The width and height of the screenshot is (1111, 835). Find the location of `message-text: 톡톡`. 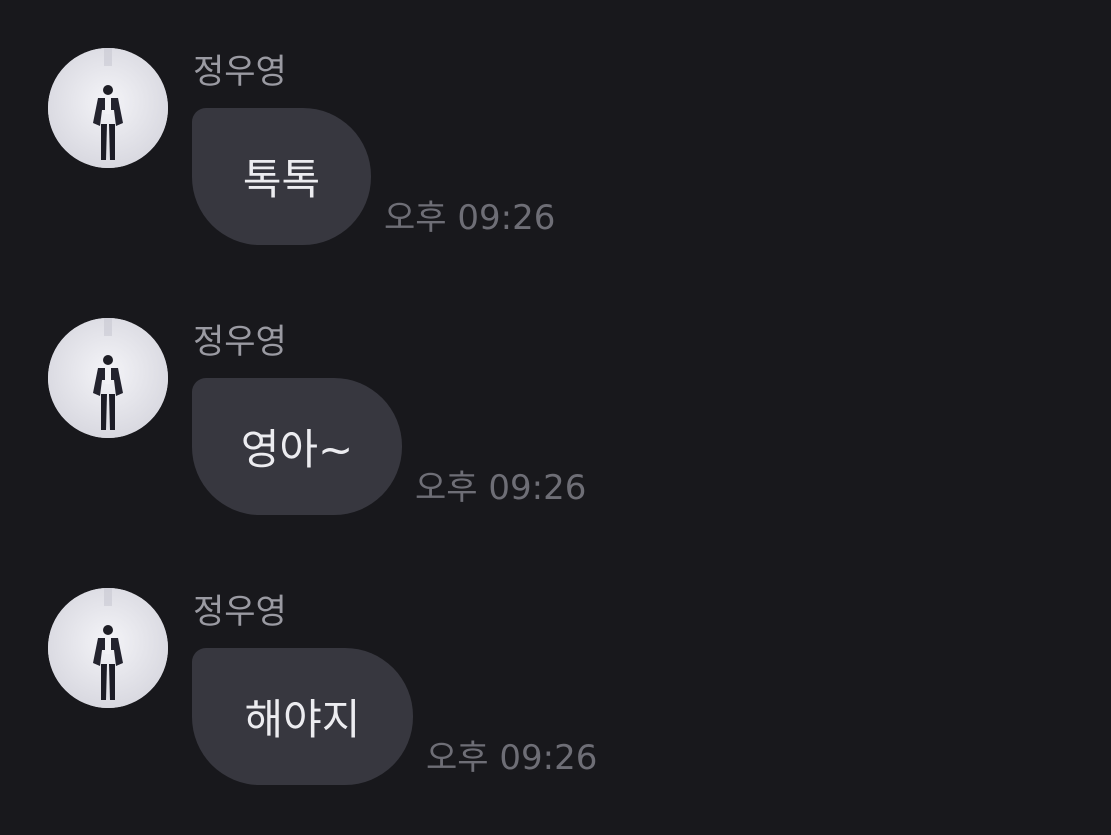

message-text: 톡톡 is located at coordinates (281, 179).